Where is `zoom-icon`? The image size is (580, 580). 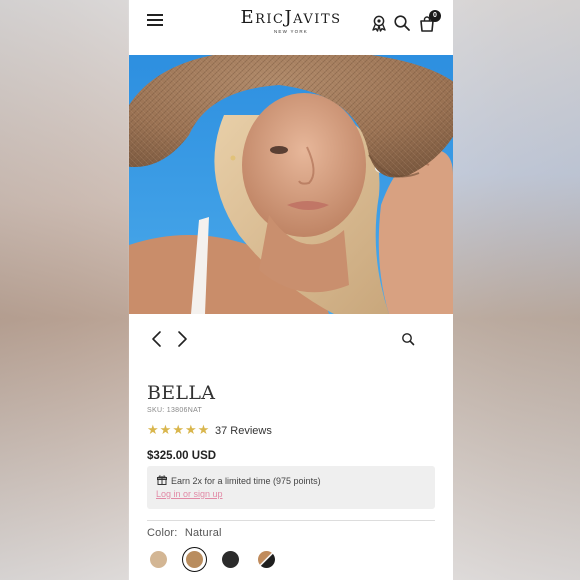
zoom-icon is located at coordinates (408, 339).